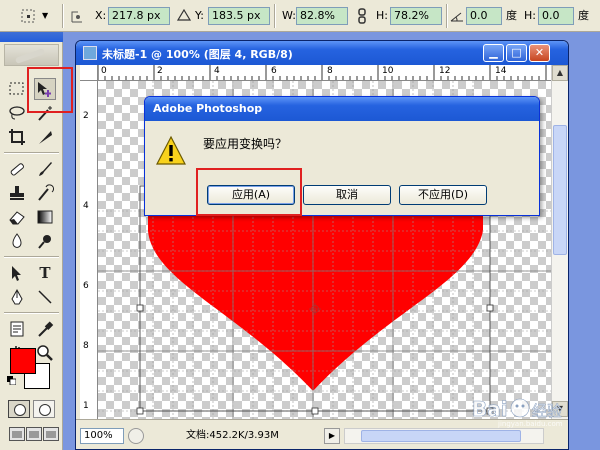 The height and width of the screenshot is (450, 600). Describe the element at coordinates (45, 193) in the screenshot. I see `history-brush-icon` at that location.